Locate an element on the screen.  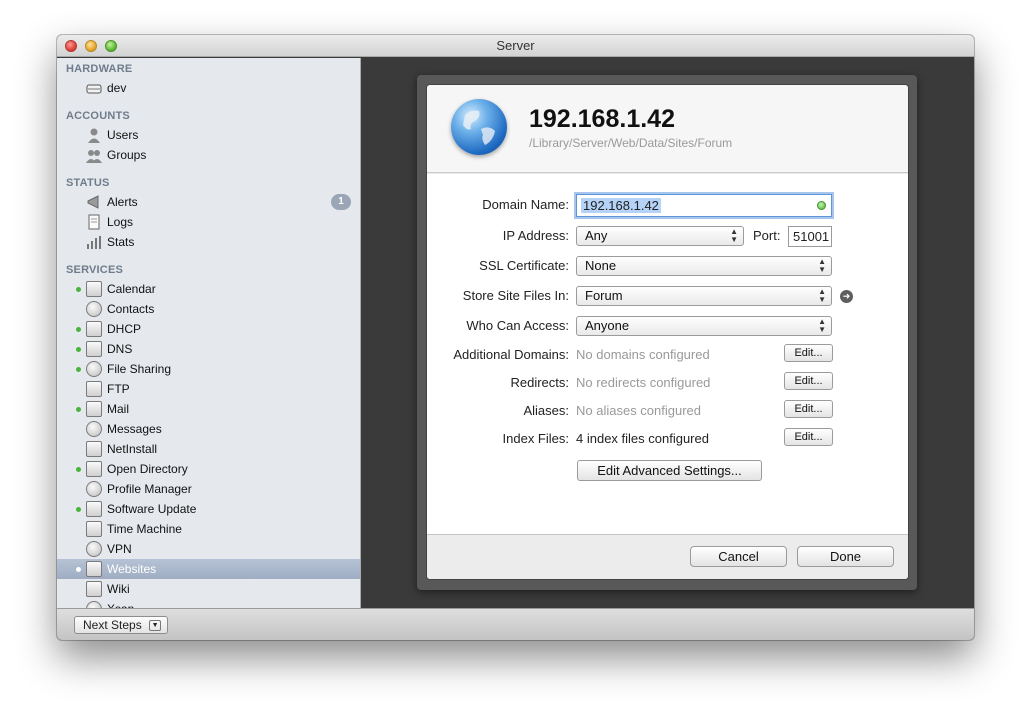
sidebar-item-label: Logs is located at coordinates (120, 222).